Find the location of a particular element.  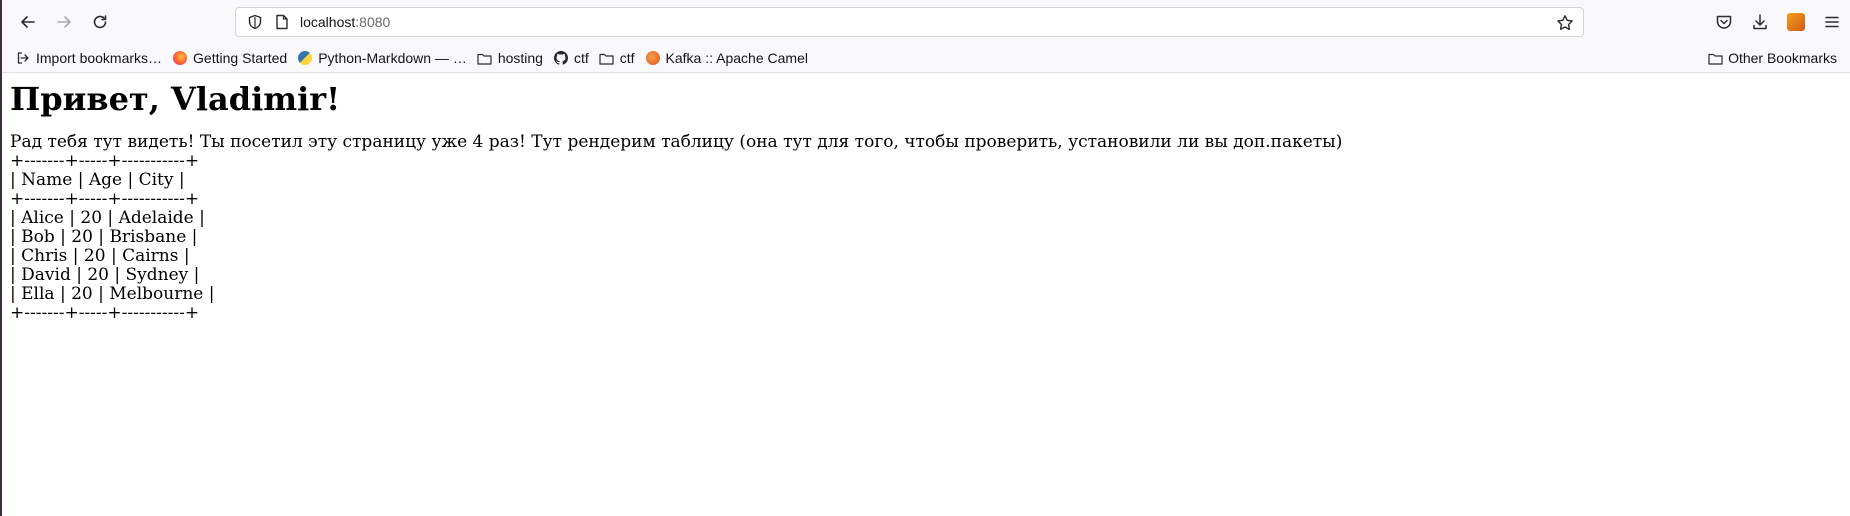

table-line: | Ella | 20 | Melbourne | is located at coordinates (112, 294).